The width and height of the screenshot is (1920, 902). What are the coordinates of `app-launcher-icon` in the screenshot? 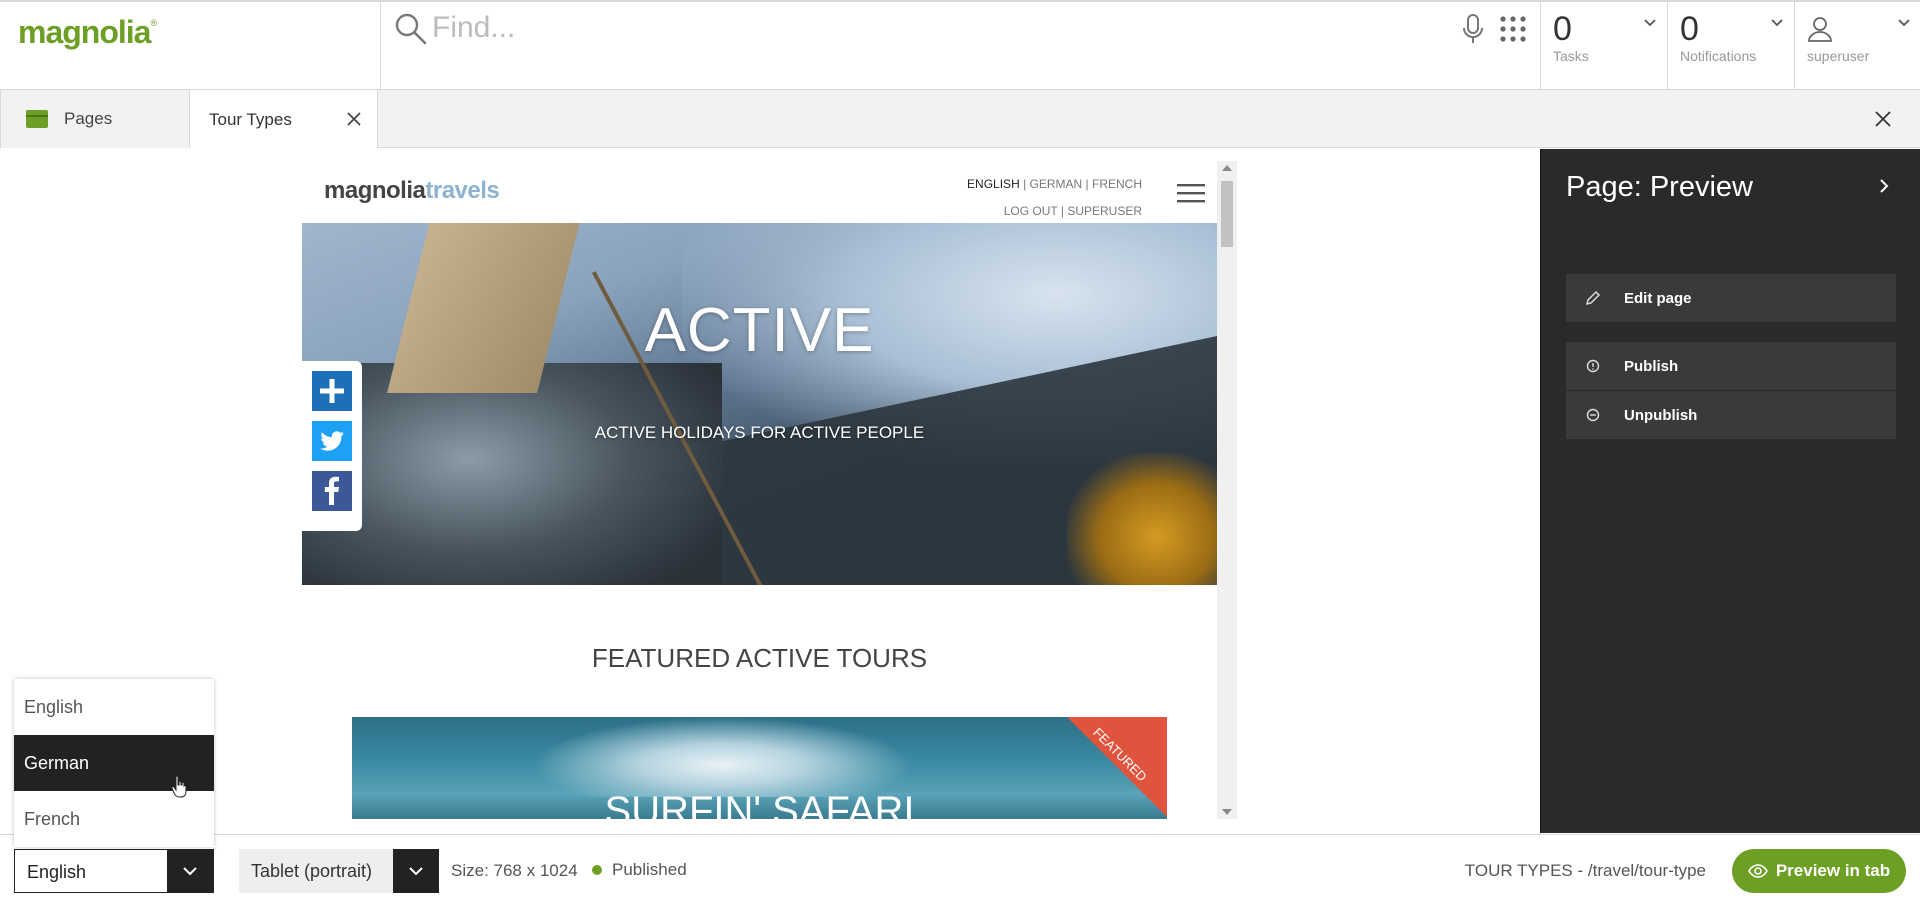 It's located at (1513, 29).